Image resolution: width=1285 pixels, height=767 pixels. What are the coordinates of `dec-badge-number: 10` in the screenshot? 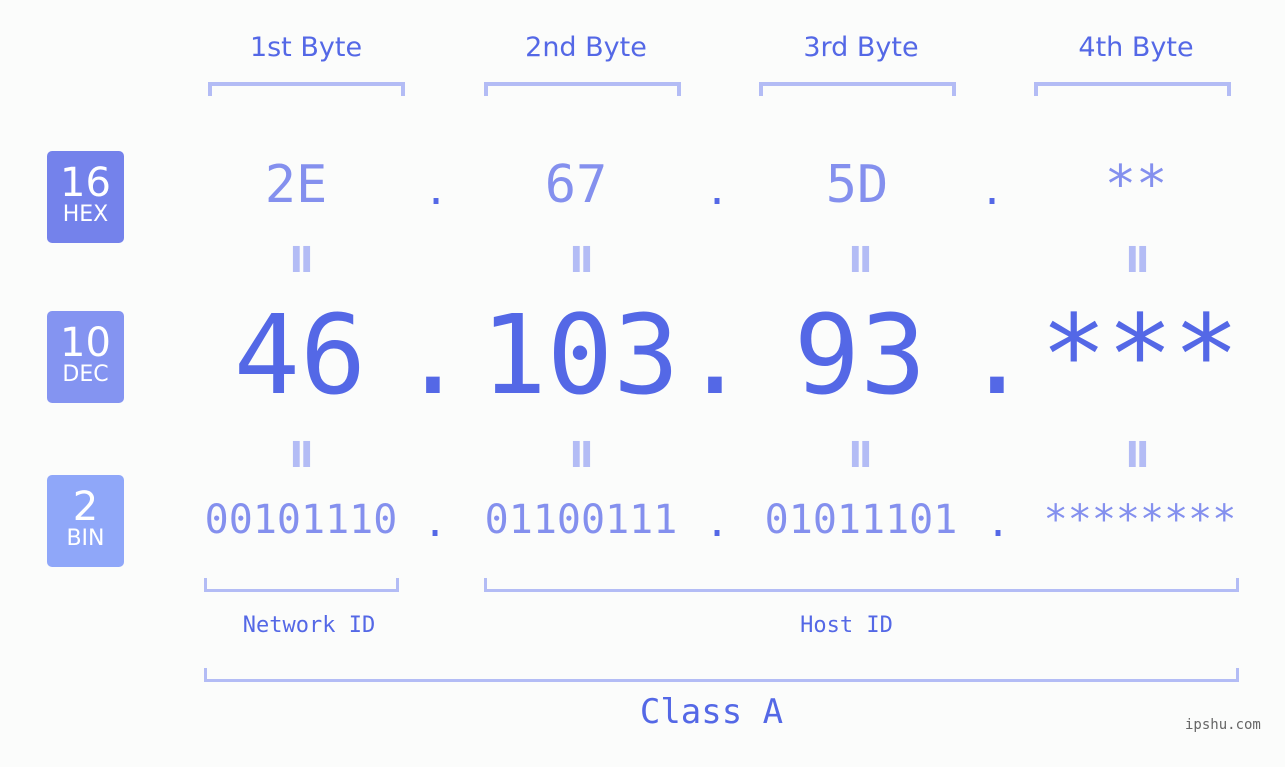 It's located at (85, 343).